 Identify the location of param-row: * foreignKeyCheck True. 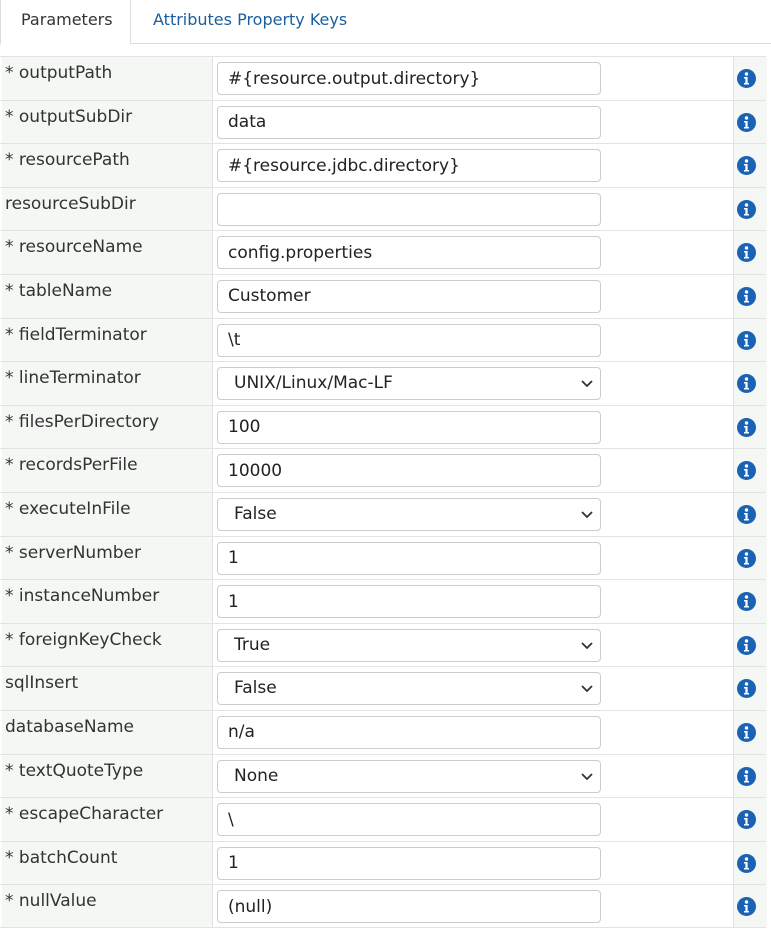
(383, 644).